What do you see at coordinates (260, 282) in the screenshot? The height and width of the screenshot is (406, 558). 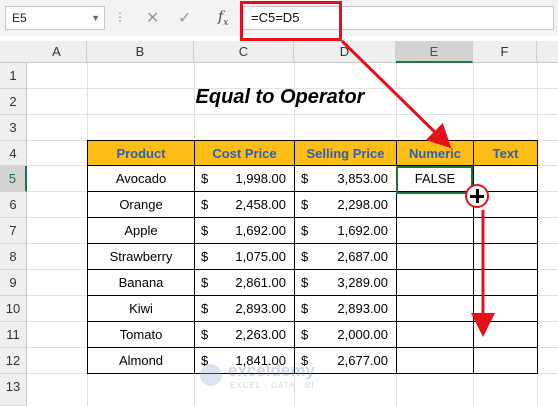 I see `amount-value: 2,861.00` at bounding box center [260, 282].